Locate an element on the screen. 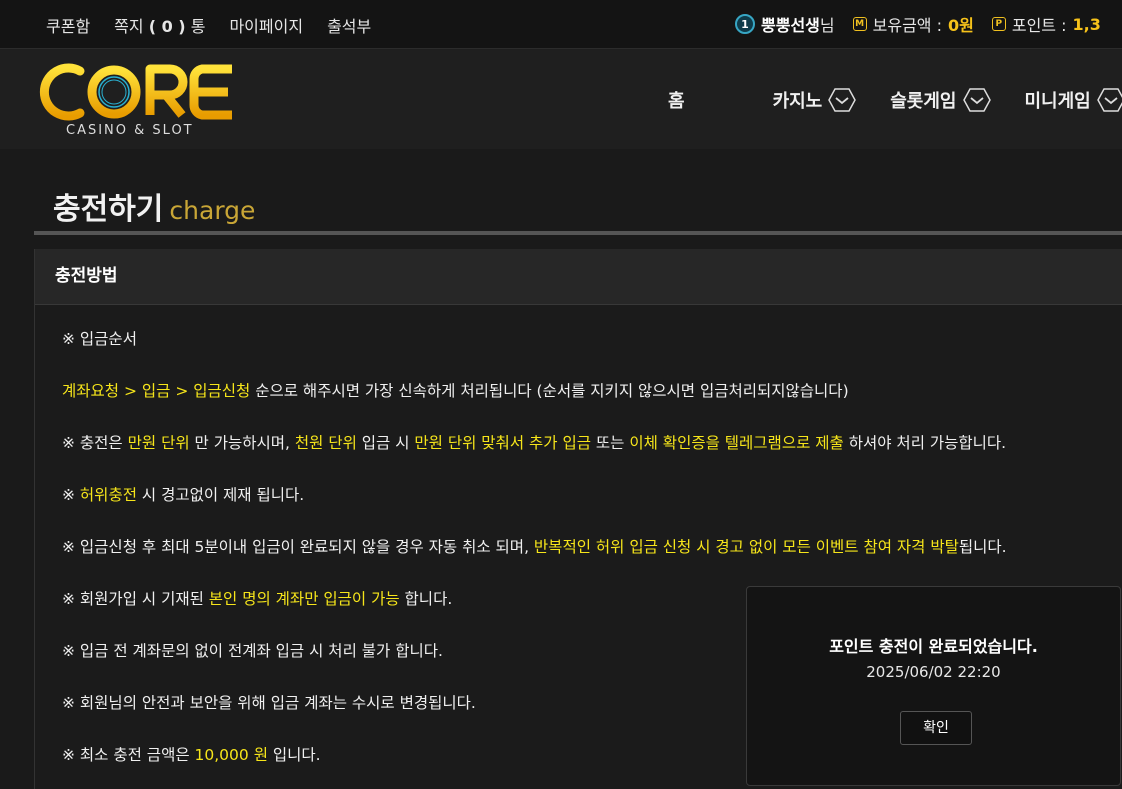  popup-timestamp: 2025/06/02 22:20 is located at coordinates (933, 672).